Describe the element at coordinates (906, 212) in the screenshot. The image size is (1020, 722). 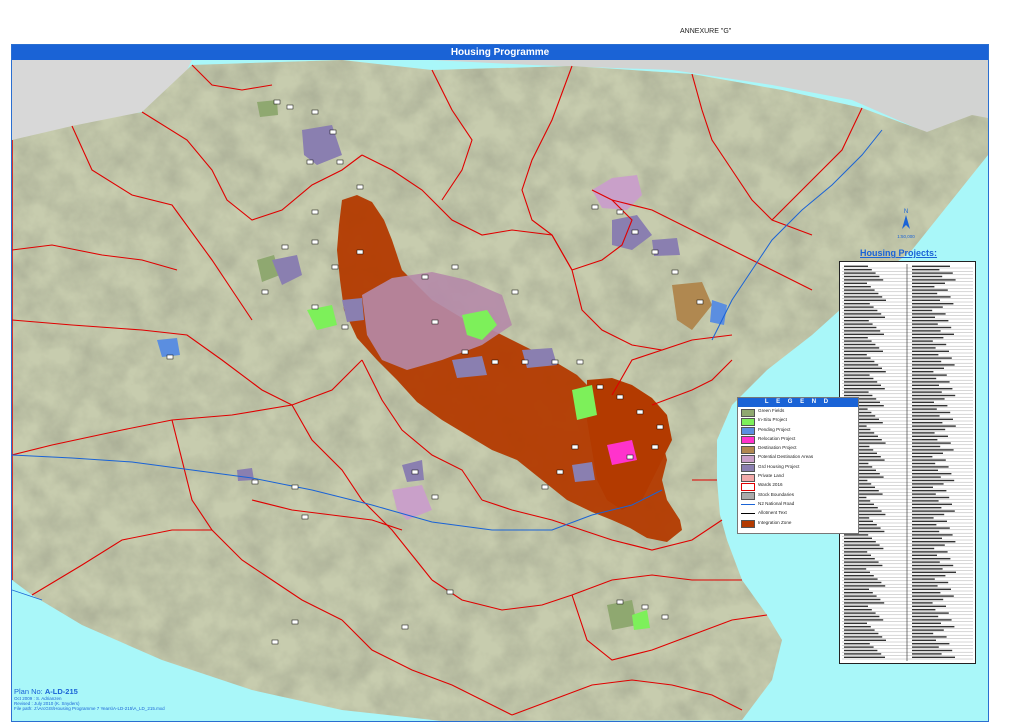
I see `svg-text: N` at that location.